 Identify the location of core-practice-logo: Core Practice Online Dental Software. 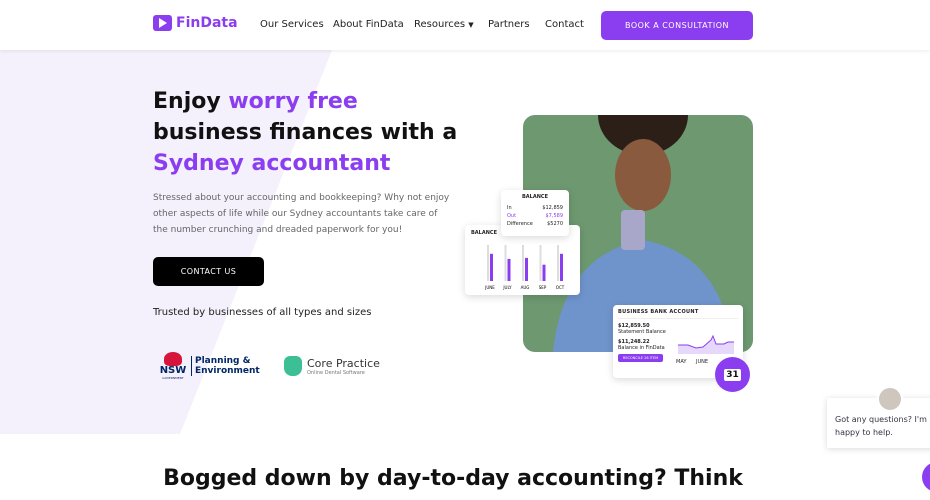
(332, 366).